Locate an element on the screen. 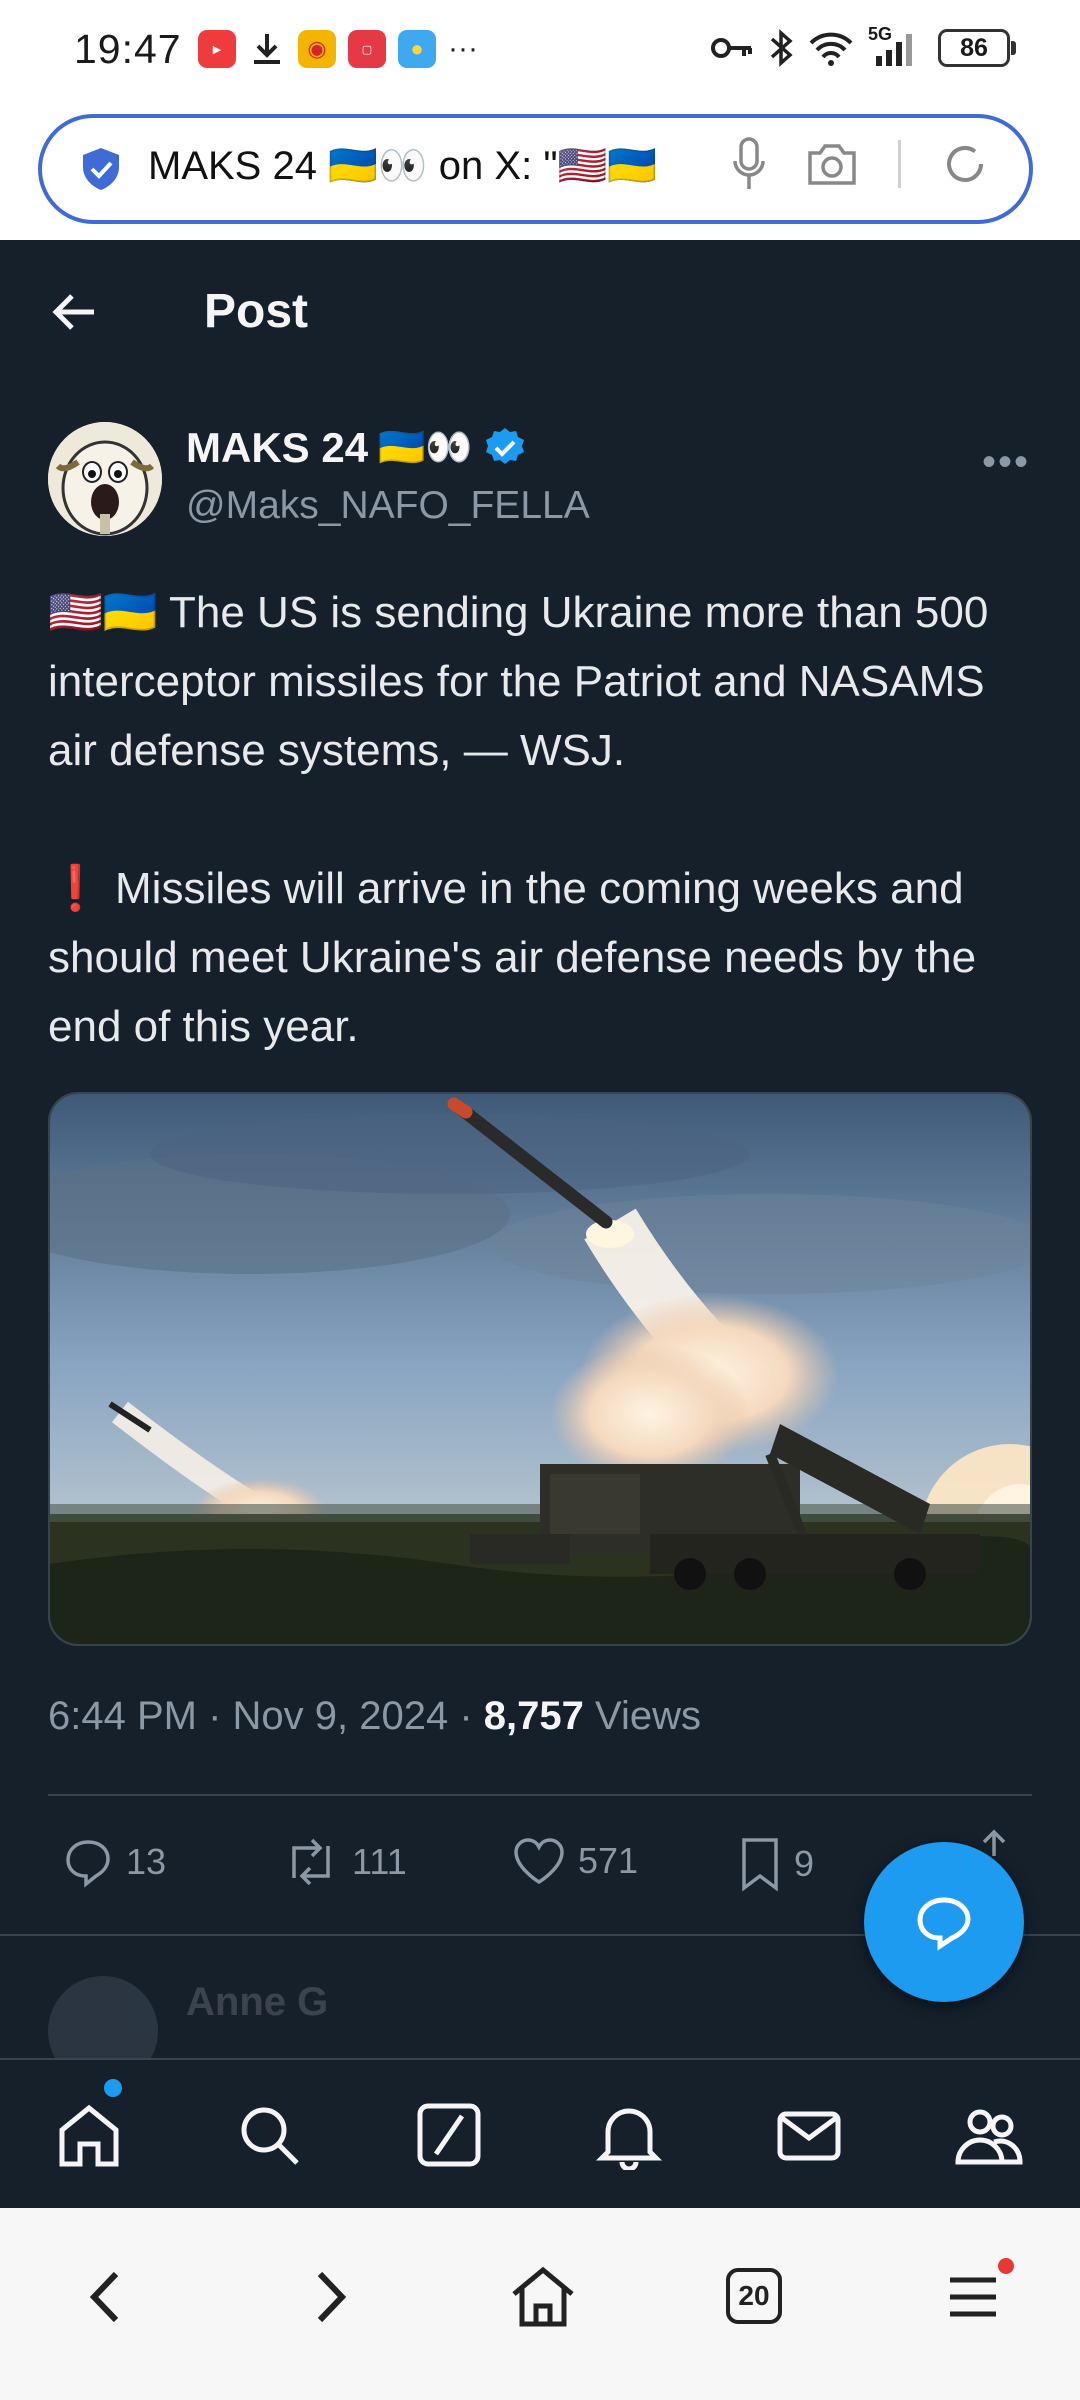 Image resolution: width=1080 pixels, height=2400 pixels. address-bar: MAKS 24 🇺🇦👀 on X: "🇺🇸🇺🇦 is located at coordinates (535, 169).